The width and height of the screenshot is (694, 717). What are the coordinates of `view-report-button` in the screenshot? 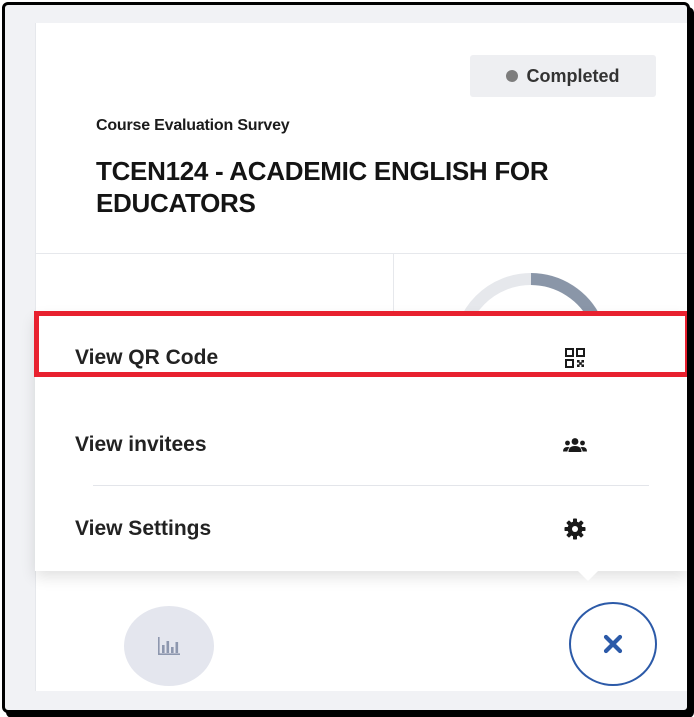 It's located at (169, 646).